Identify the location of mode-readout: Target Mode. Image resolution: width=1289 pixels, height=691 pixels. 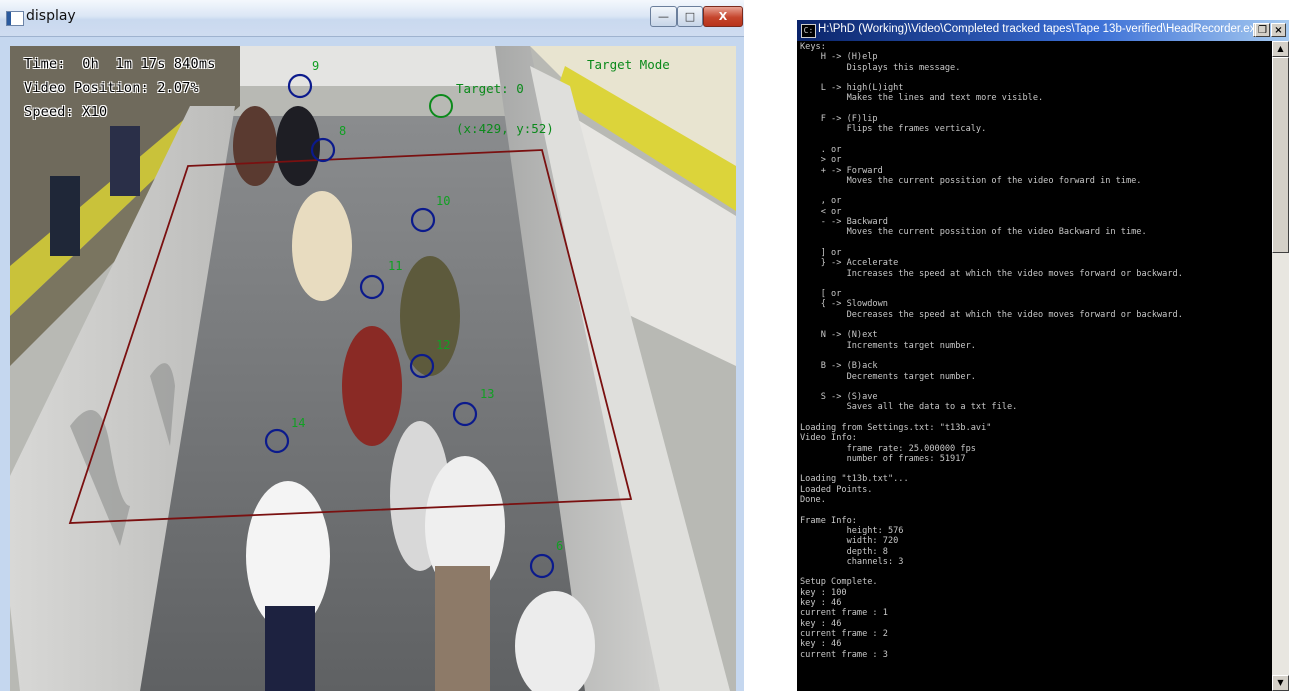
(628, 64).